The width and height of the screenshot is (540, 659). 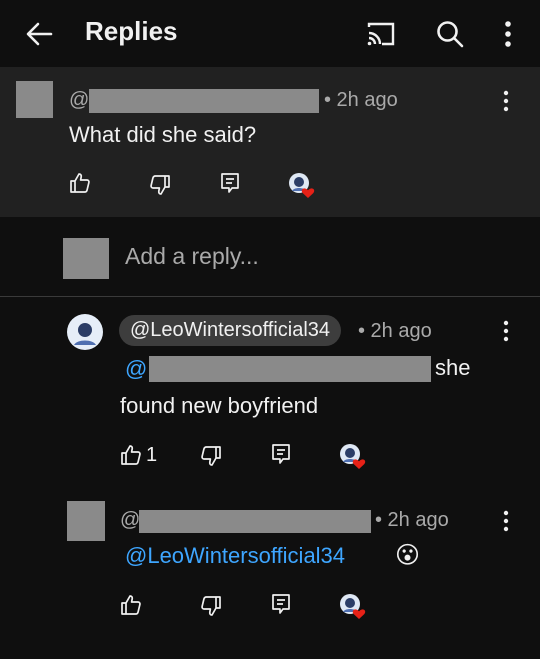 I want to click on cast-icon, so click(x=381, y=34).